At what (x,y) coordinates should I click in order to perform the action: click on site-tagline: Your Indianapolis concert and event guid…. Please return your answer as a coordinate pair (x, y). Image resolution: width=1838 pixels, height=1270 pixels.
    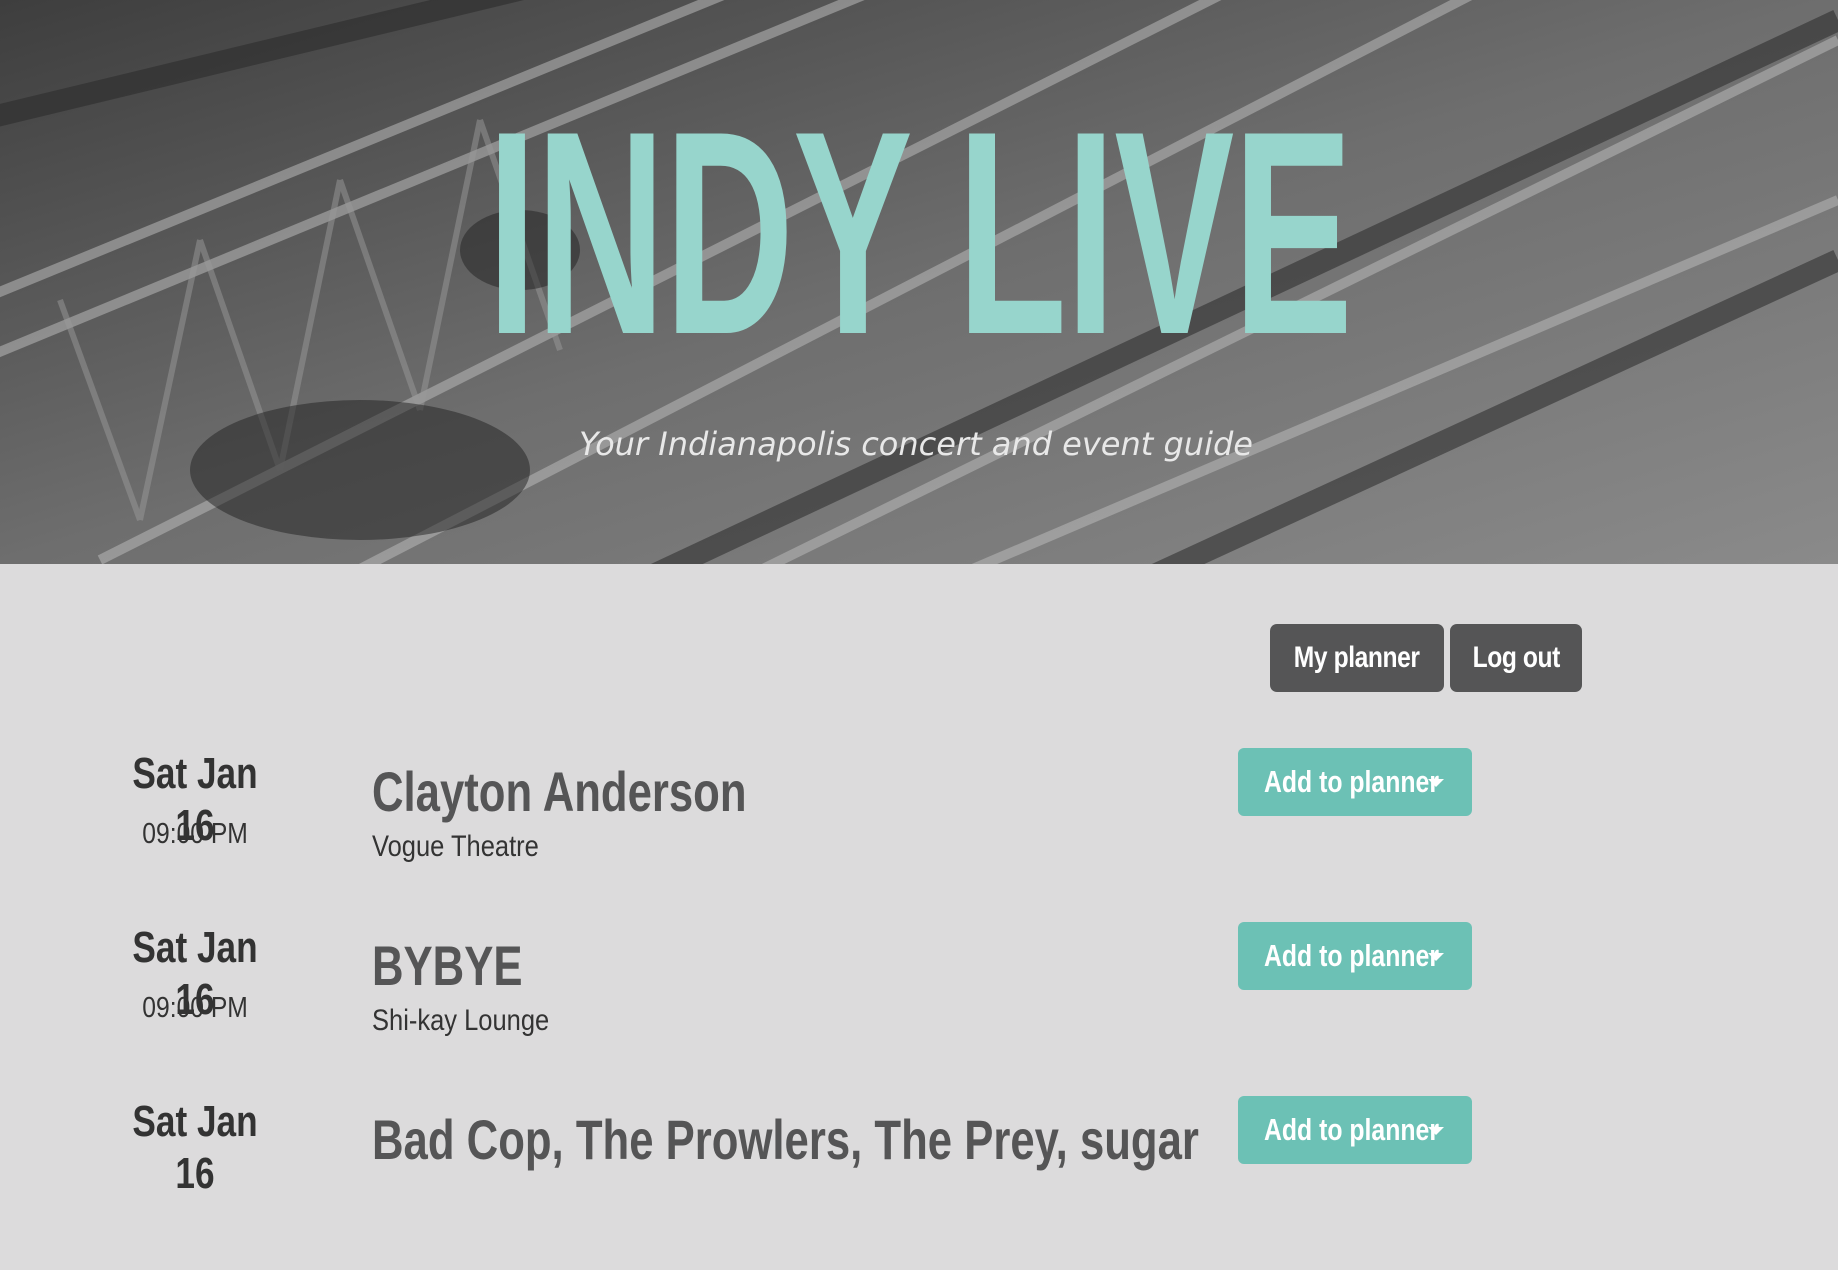
    Looking at the image, I should click on (916, 444).